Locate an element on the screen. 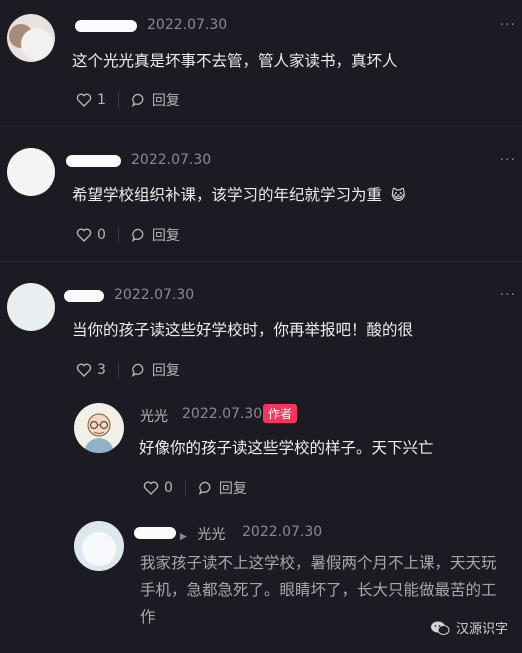 This screenshot has height=653, width=522. author-badge-label: 作者 is located at coordinates (280, 413).